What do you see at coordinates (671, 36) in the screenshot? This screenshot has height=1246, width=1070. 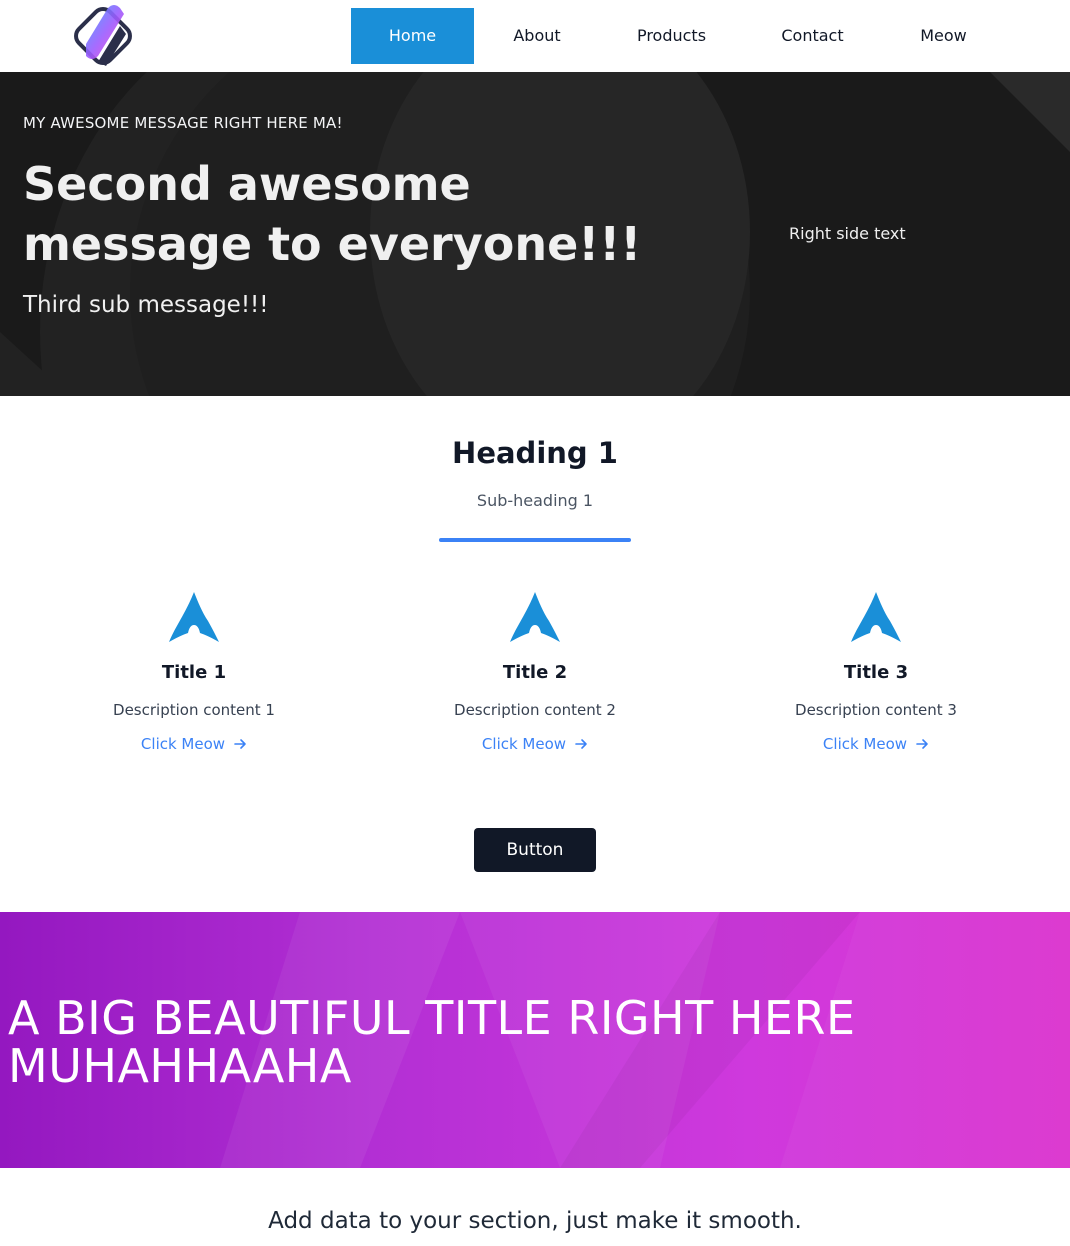 I see `nav-products: Products` at bounding box center [671, 36].